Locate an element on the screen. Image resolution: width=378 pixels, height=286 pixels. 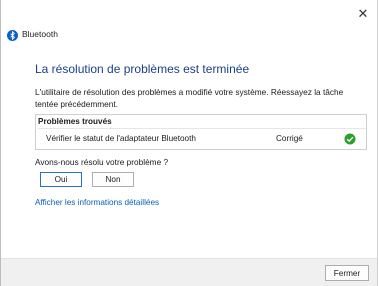
dialog-footer: Fermer is located at coordinates (189, 272).